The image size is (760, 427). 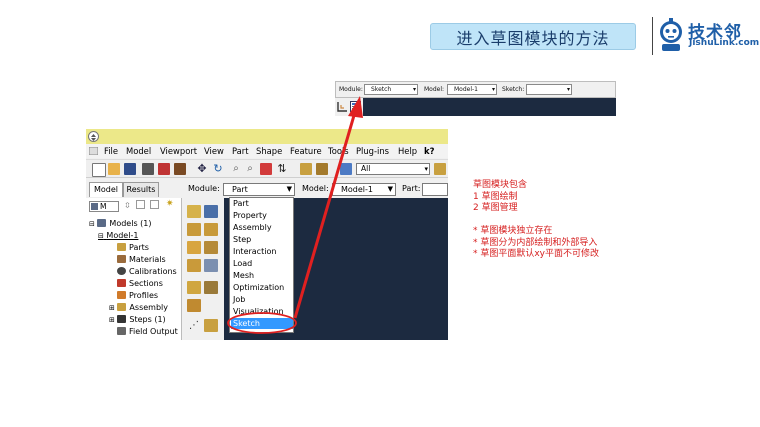 I want to click on pointer-arrow-shaft, so click(x=325, y=215).